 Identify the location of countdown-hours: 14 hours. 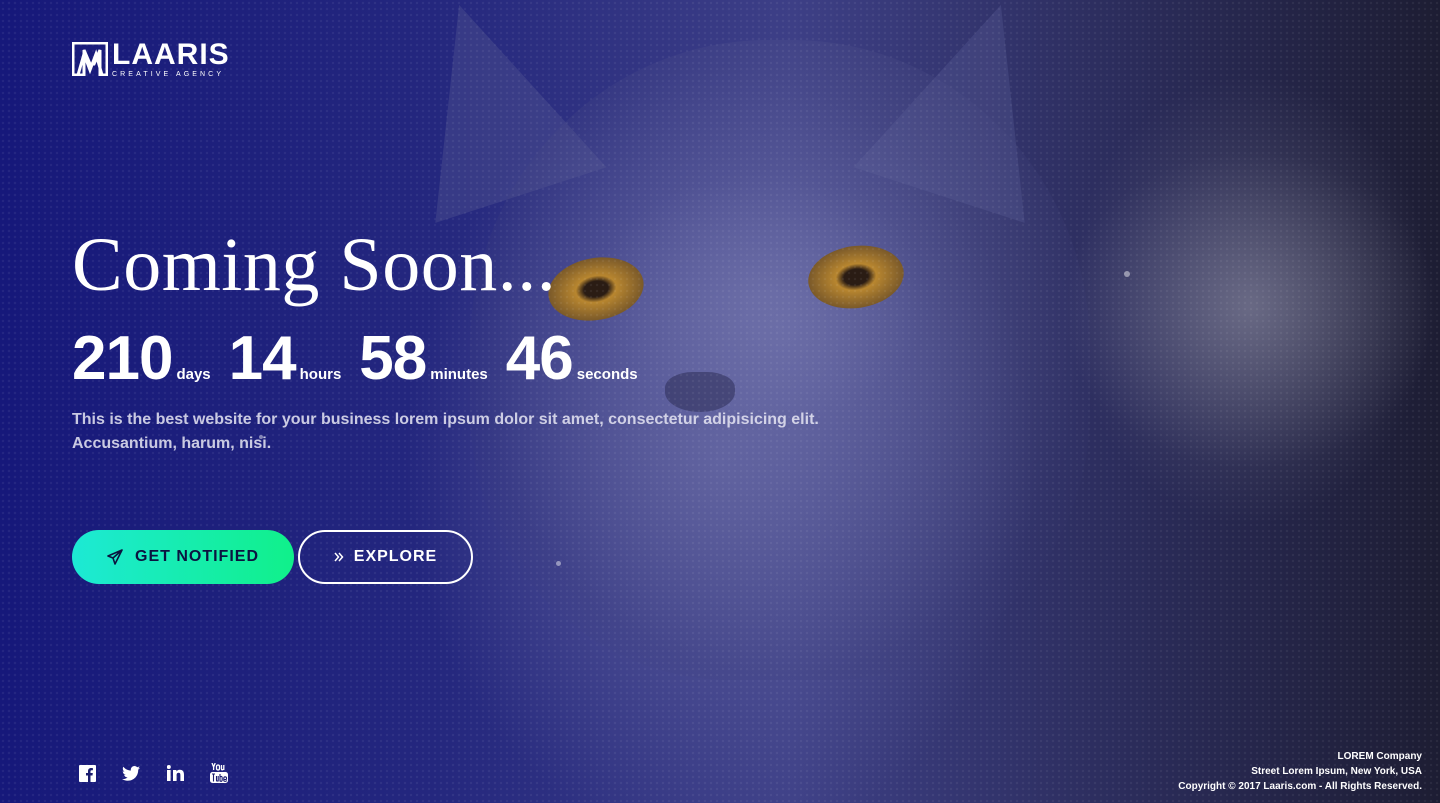
(285, 359).